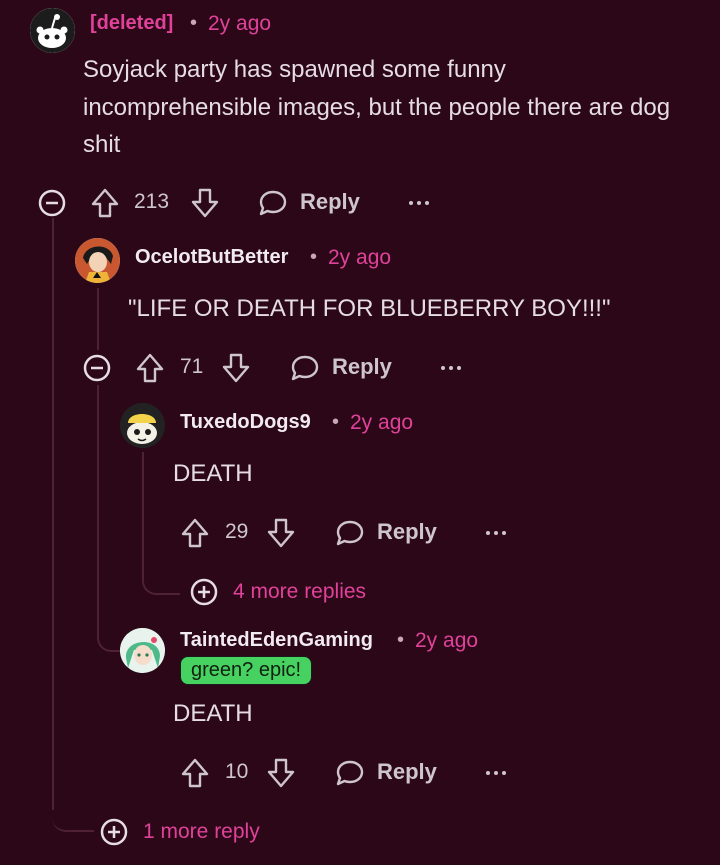  What do you see at coordinates (98, 319) in the screenshot?
I see `thread-line-level2` at bounding box center [98, 319].